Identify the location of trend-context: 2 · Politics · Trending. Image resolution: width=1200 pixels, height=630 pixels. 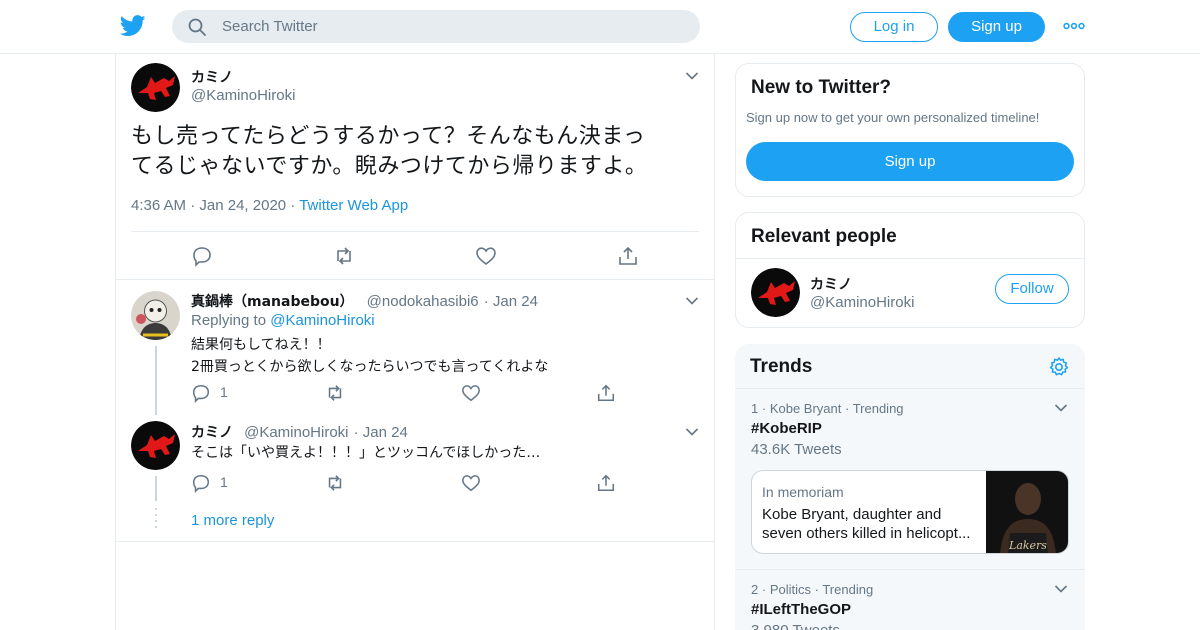
(812, 589).